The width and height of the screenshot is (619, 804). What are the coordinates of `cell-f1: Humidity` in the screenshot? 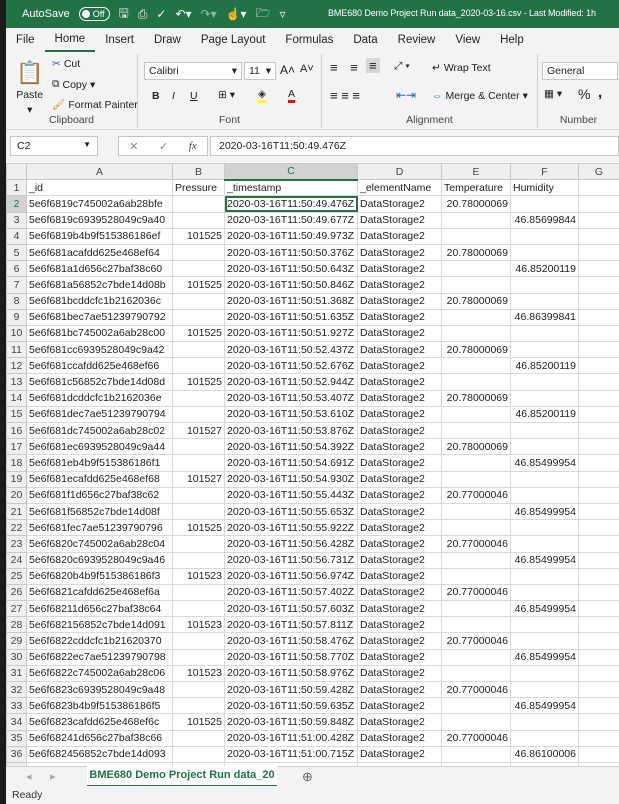 It's located at (544, 188).